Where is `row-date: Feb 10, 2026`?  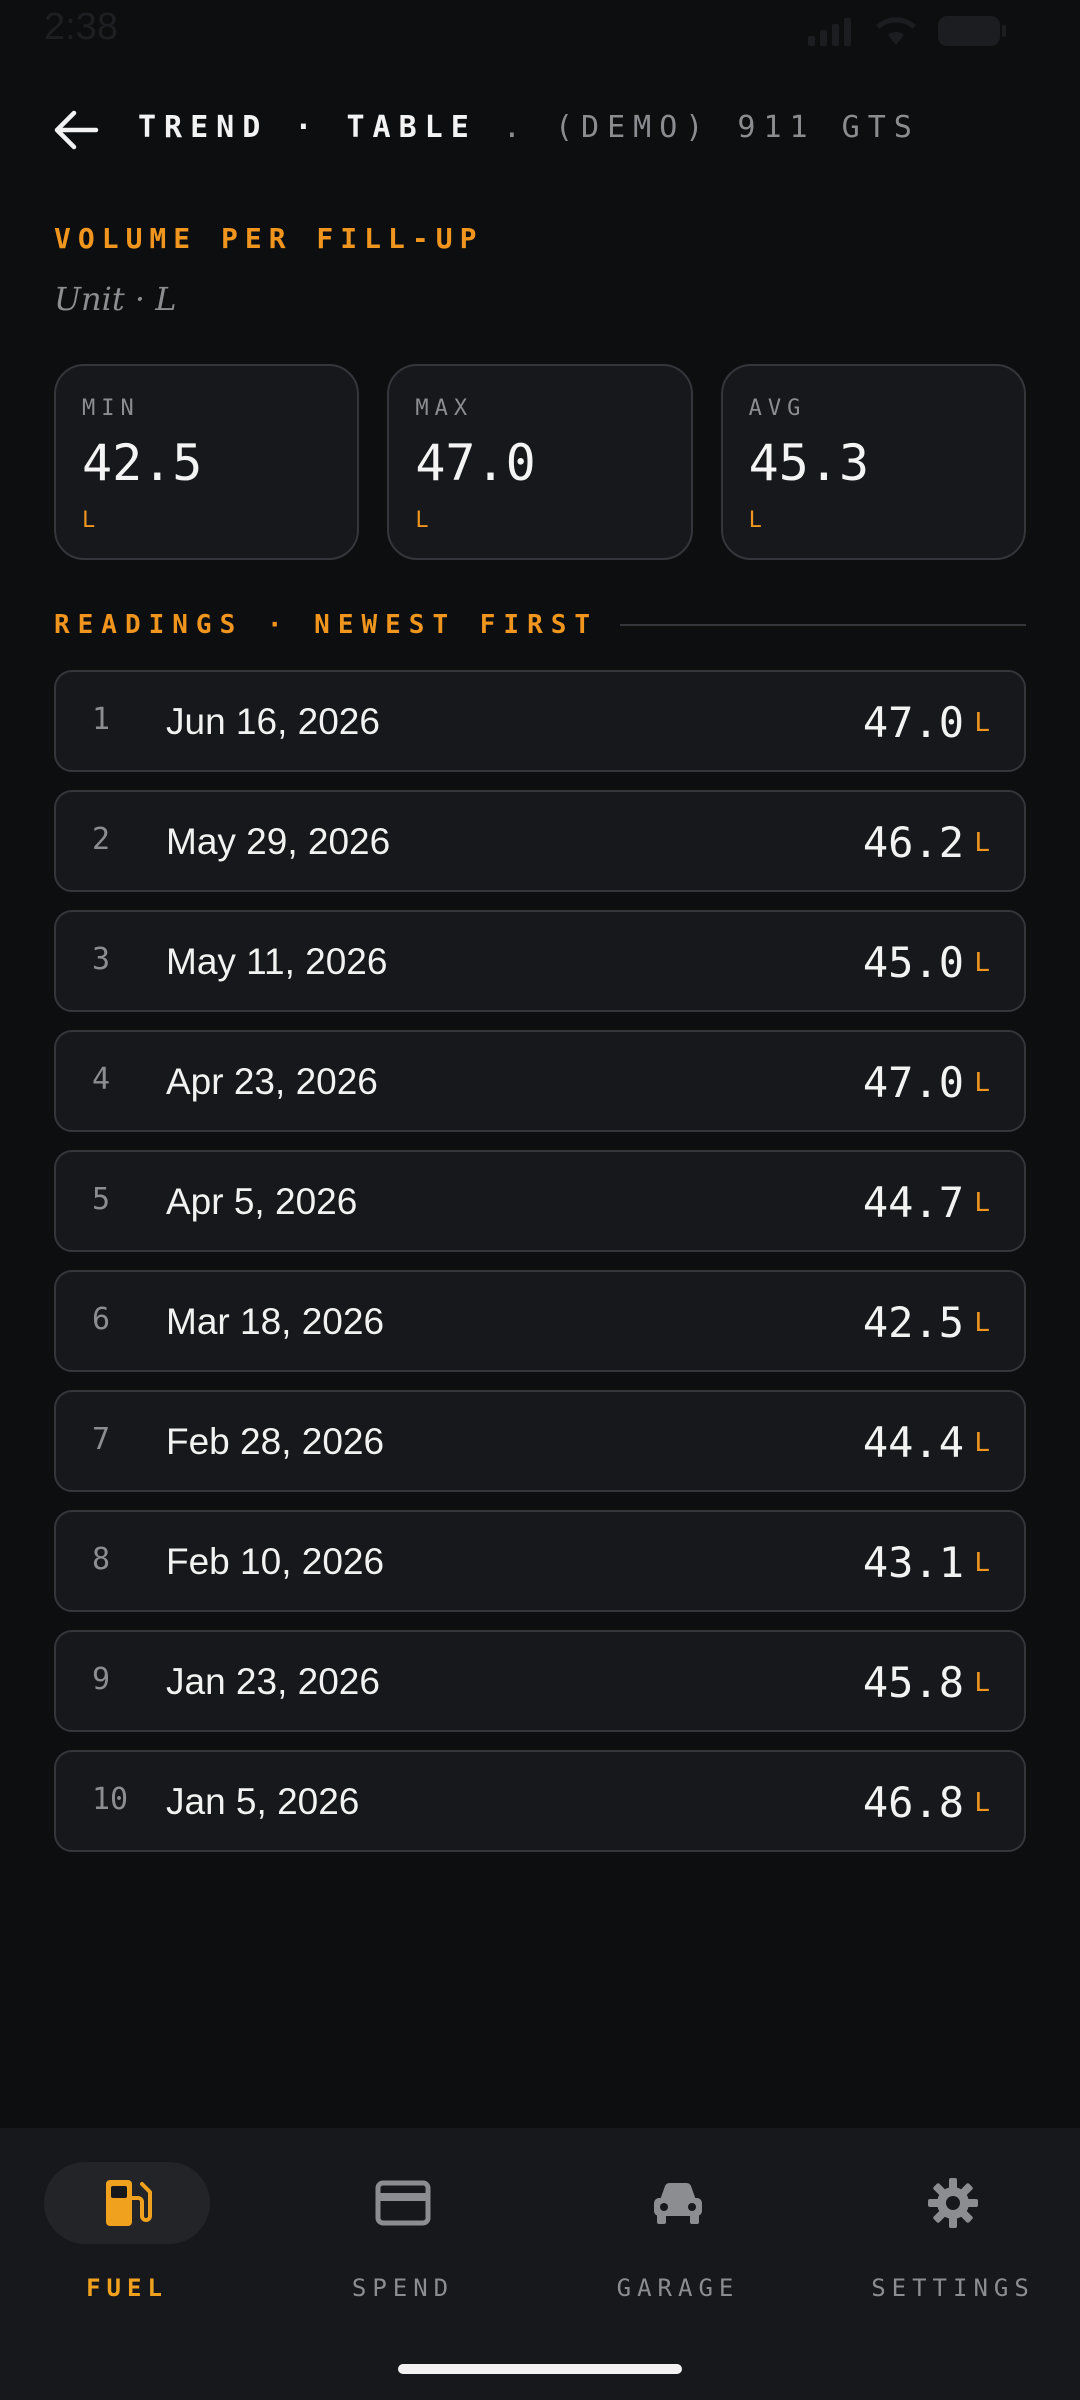 row-date: Feb 10, 2026 is located at coordinates (275, 1561).